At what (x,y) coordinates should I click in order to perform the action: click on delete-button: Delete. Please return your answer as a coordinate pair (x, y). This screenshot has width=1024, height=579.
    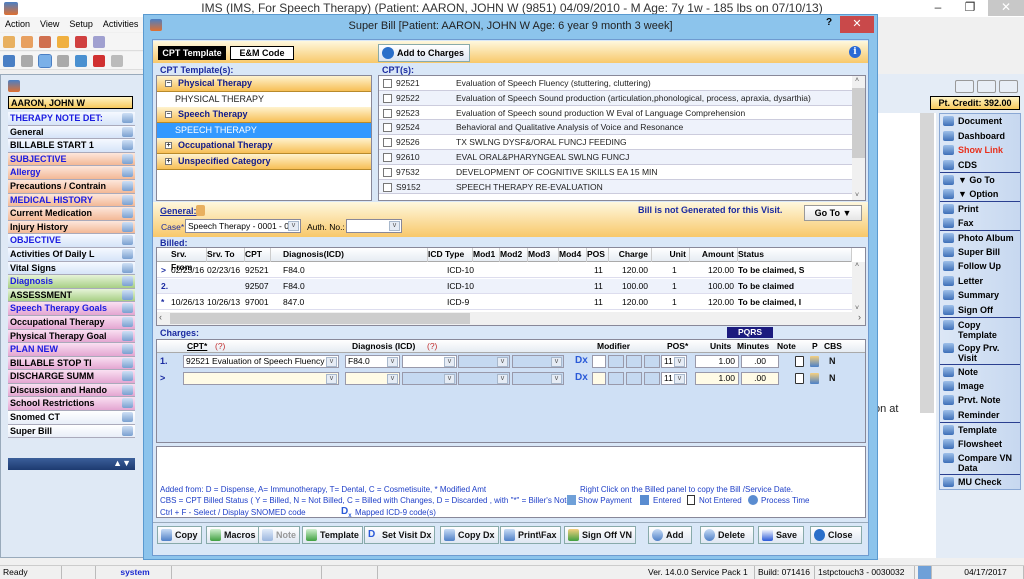
    Looking at the image, I should click on (727, 535).